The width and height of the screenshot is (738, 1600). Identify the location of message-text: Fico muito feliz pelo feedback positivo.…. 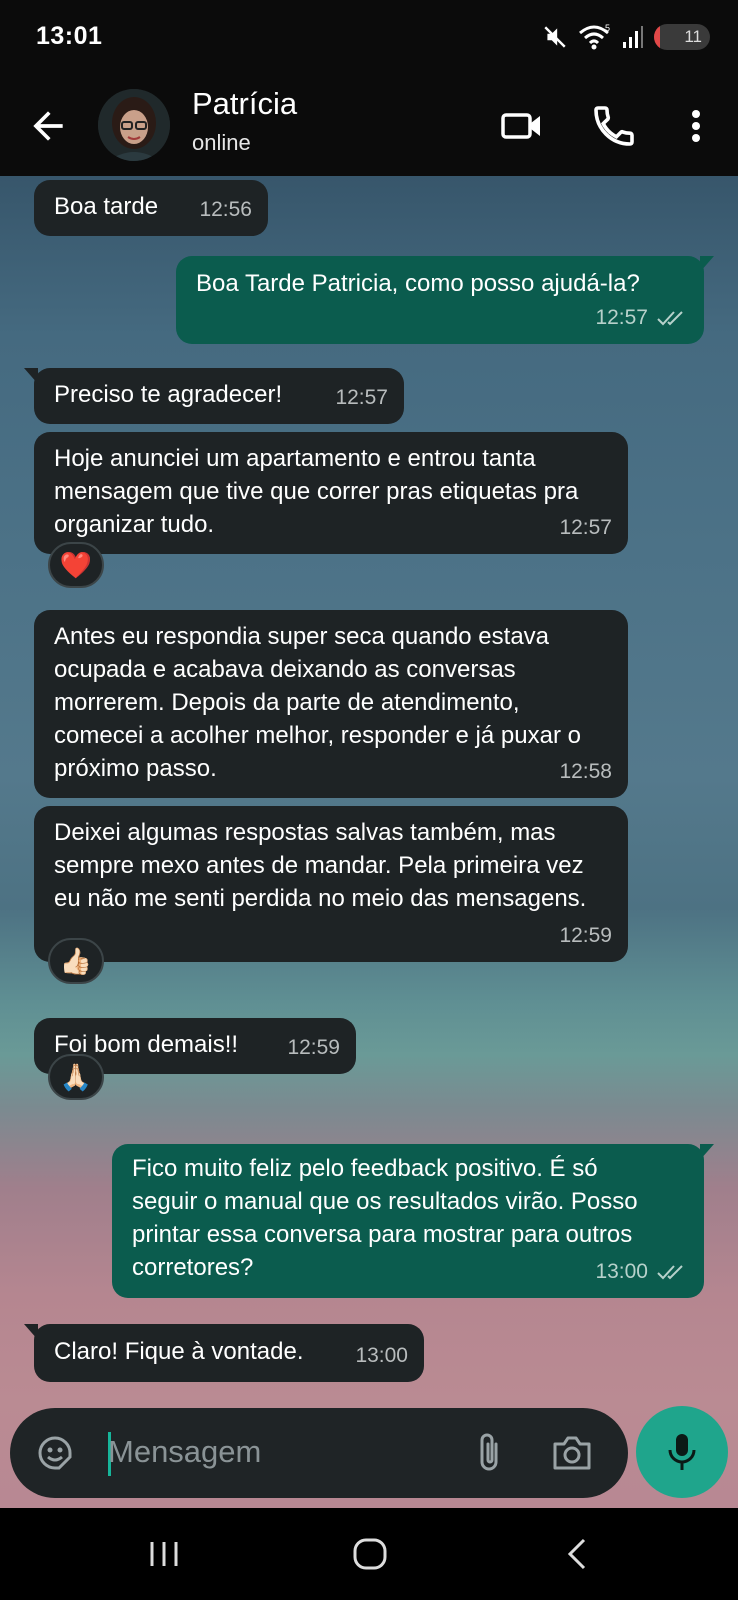
(385, 1218).